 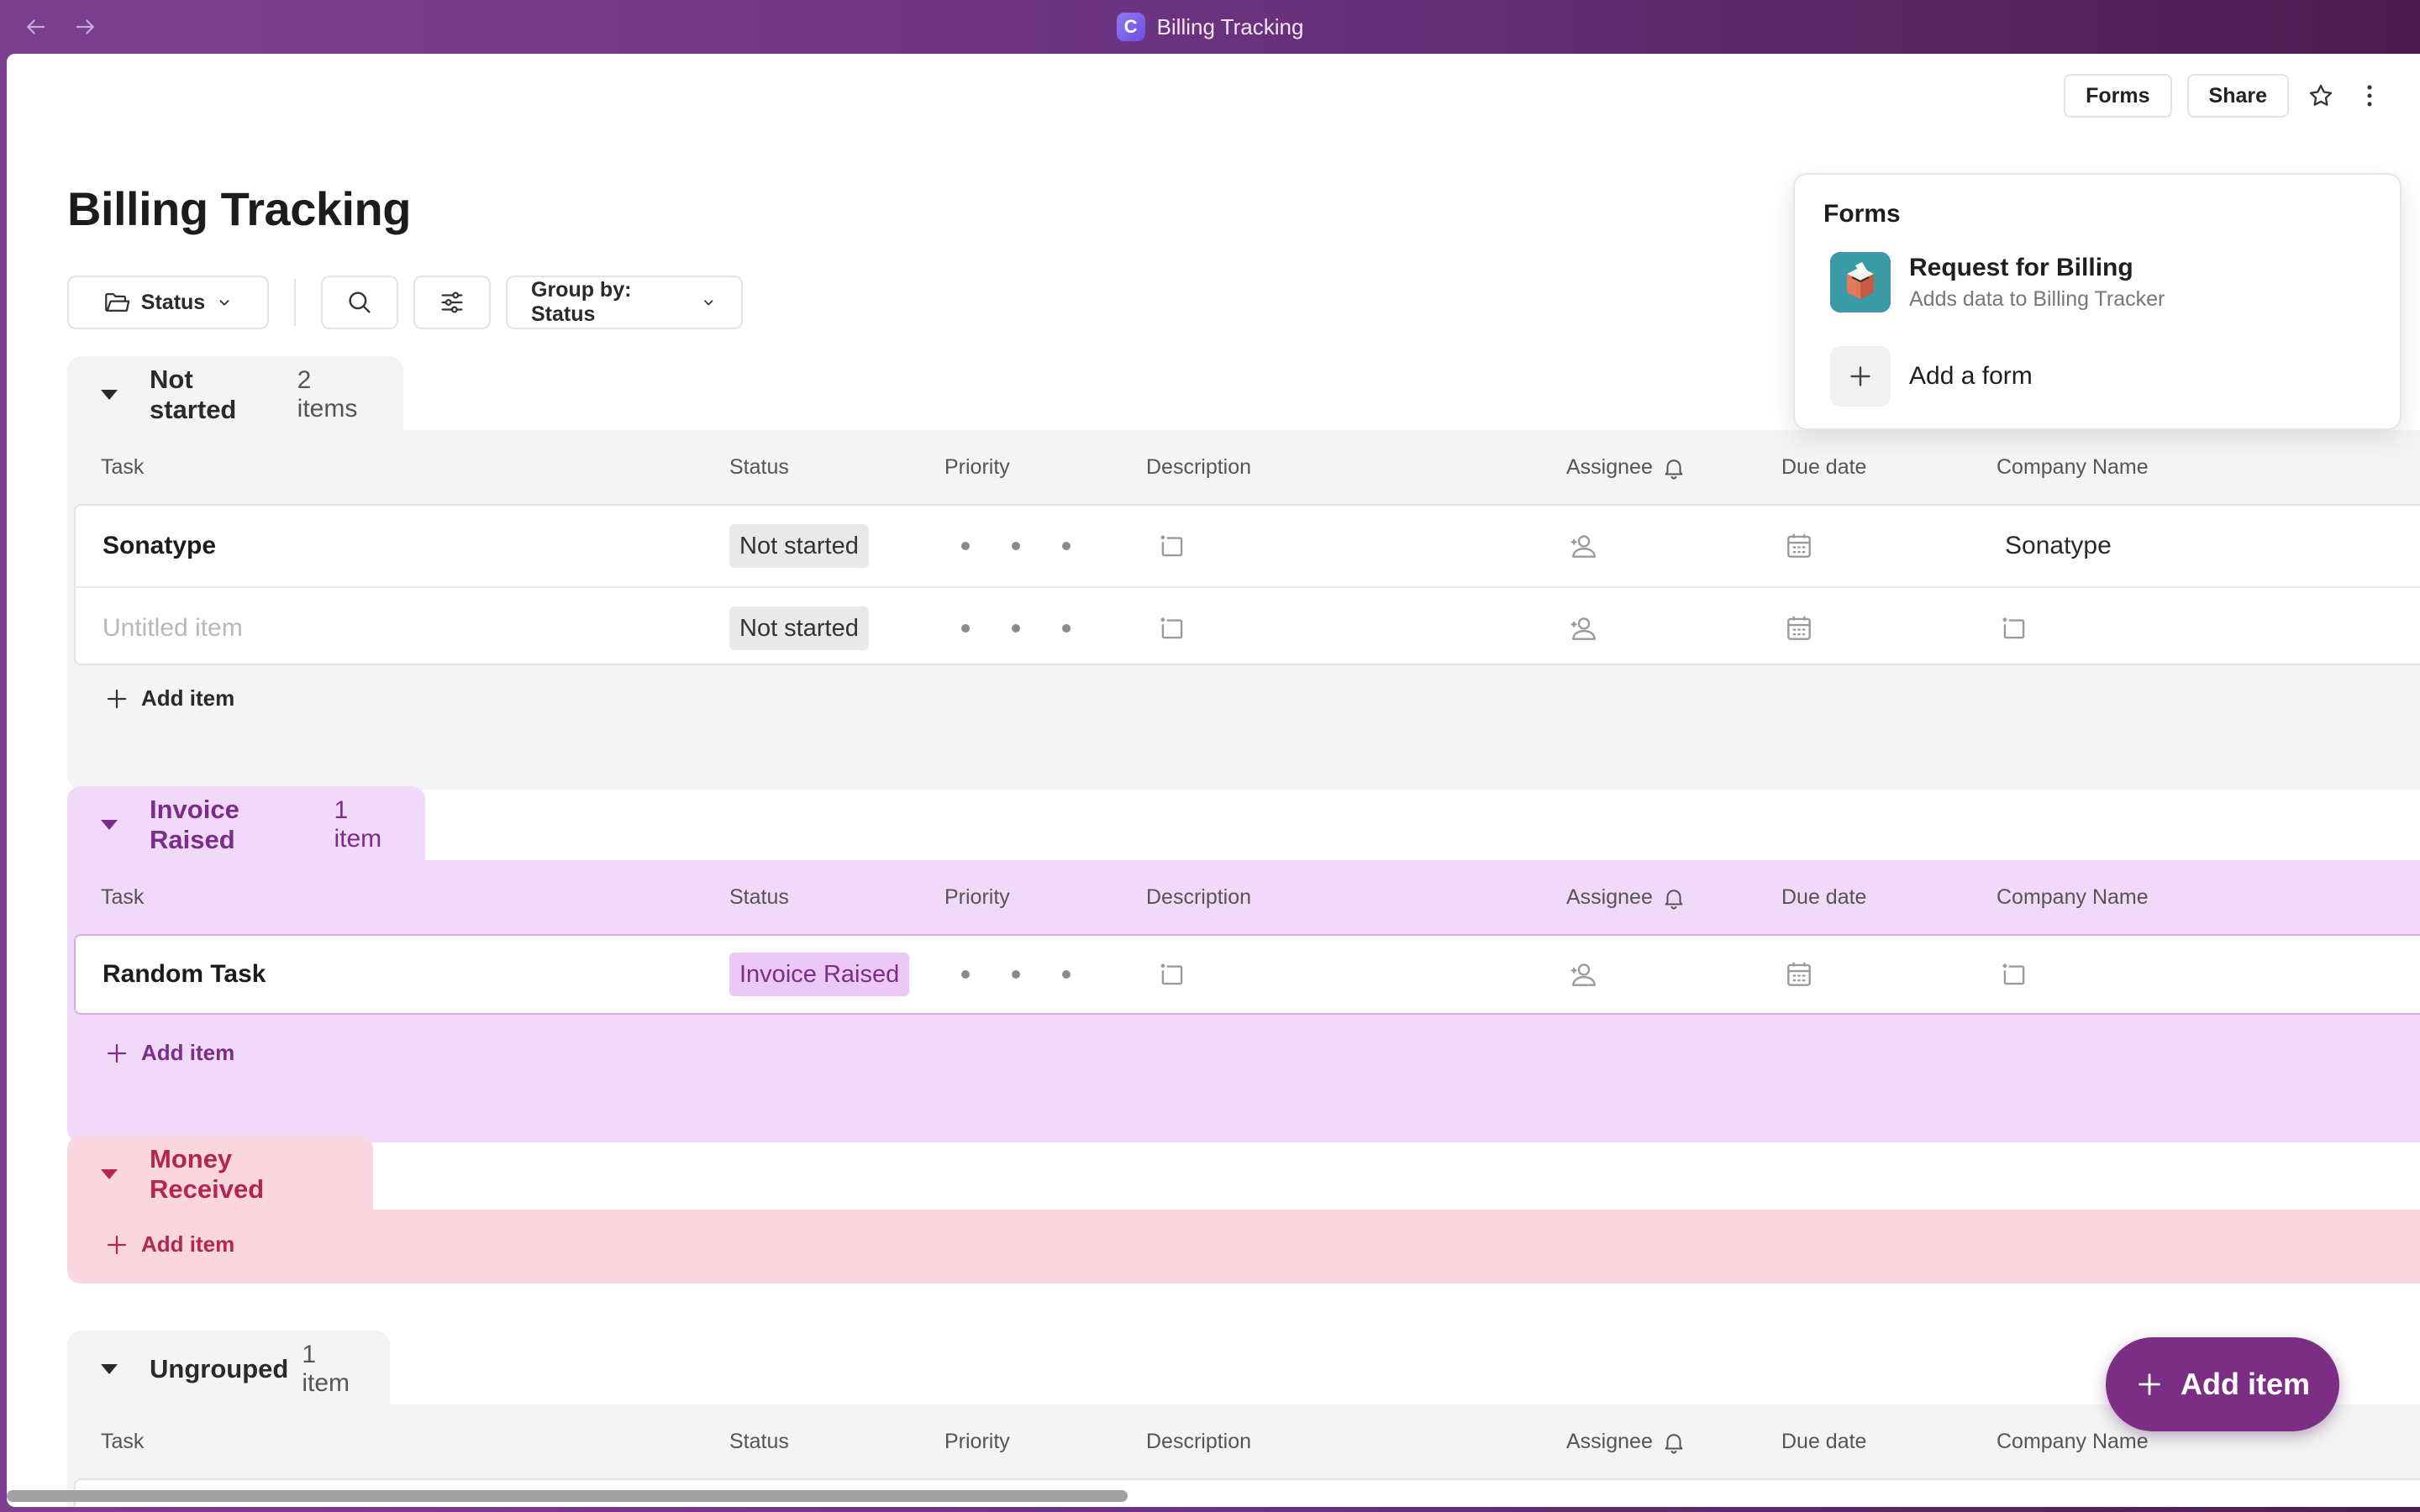 I want to click on calendar-icon, so click(x=1799, y=628).